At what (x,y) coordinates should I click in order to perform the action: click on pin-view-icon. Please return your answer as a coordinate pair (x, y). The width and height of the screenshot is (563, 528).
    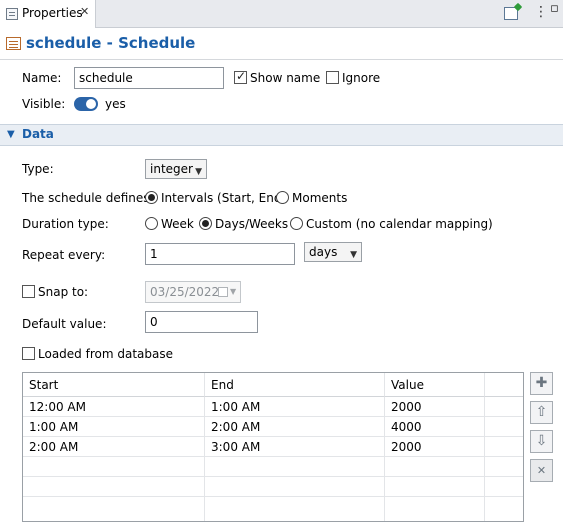
    Looking at the image, I should click on (511, 13).